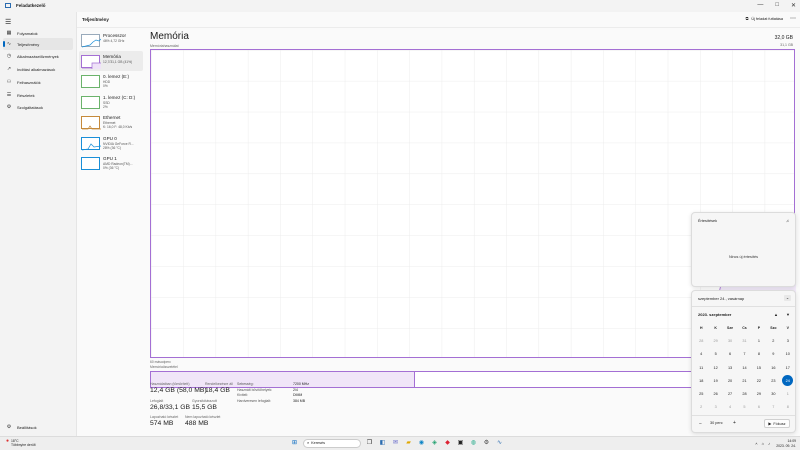 This screenshot has width=800, height=450. I want to click on chat-icon: ✉, so click(395, 443).